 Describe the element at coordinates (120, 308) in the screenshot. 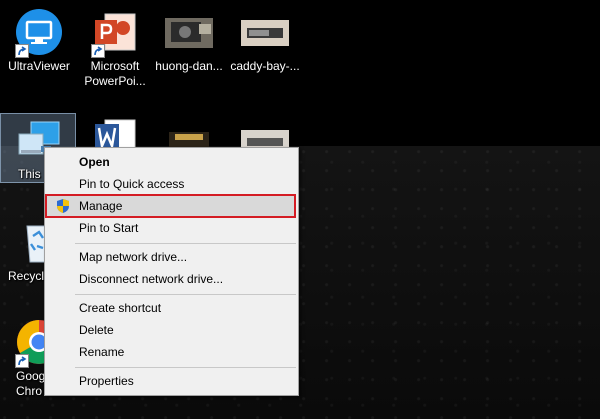

I see `menu-item-label: Create shortcut` at that location.